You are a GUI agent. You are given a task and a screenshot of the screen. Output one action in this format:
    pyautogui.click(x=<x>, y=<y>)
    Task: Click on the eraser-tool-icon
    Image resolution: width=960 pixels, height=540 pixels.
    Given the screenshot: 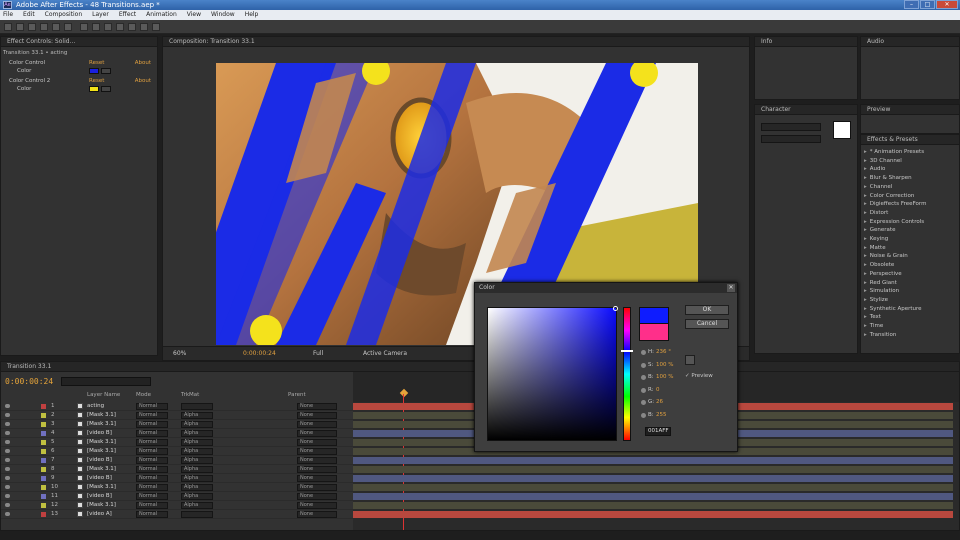 What is the action you would take?
    pyautogui.click(x=144, y=27)
    